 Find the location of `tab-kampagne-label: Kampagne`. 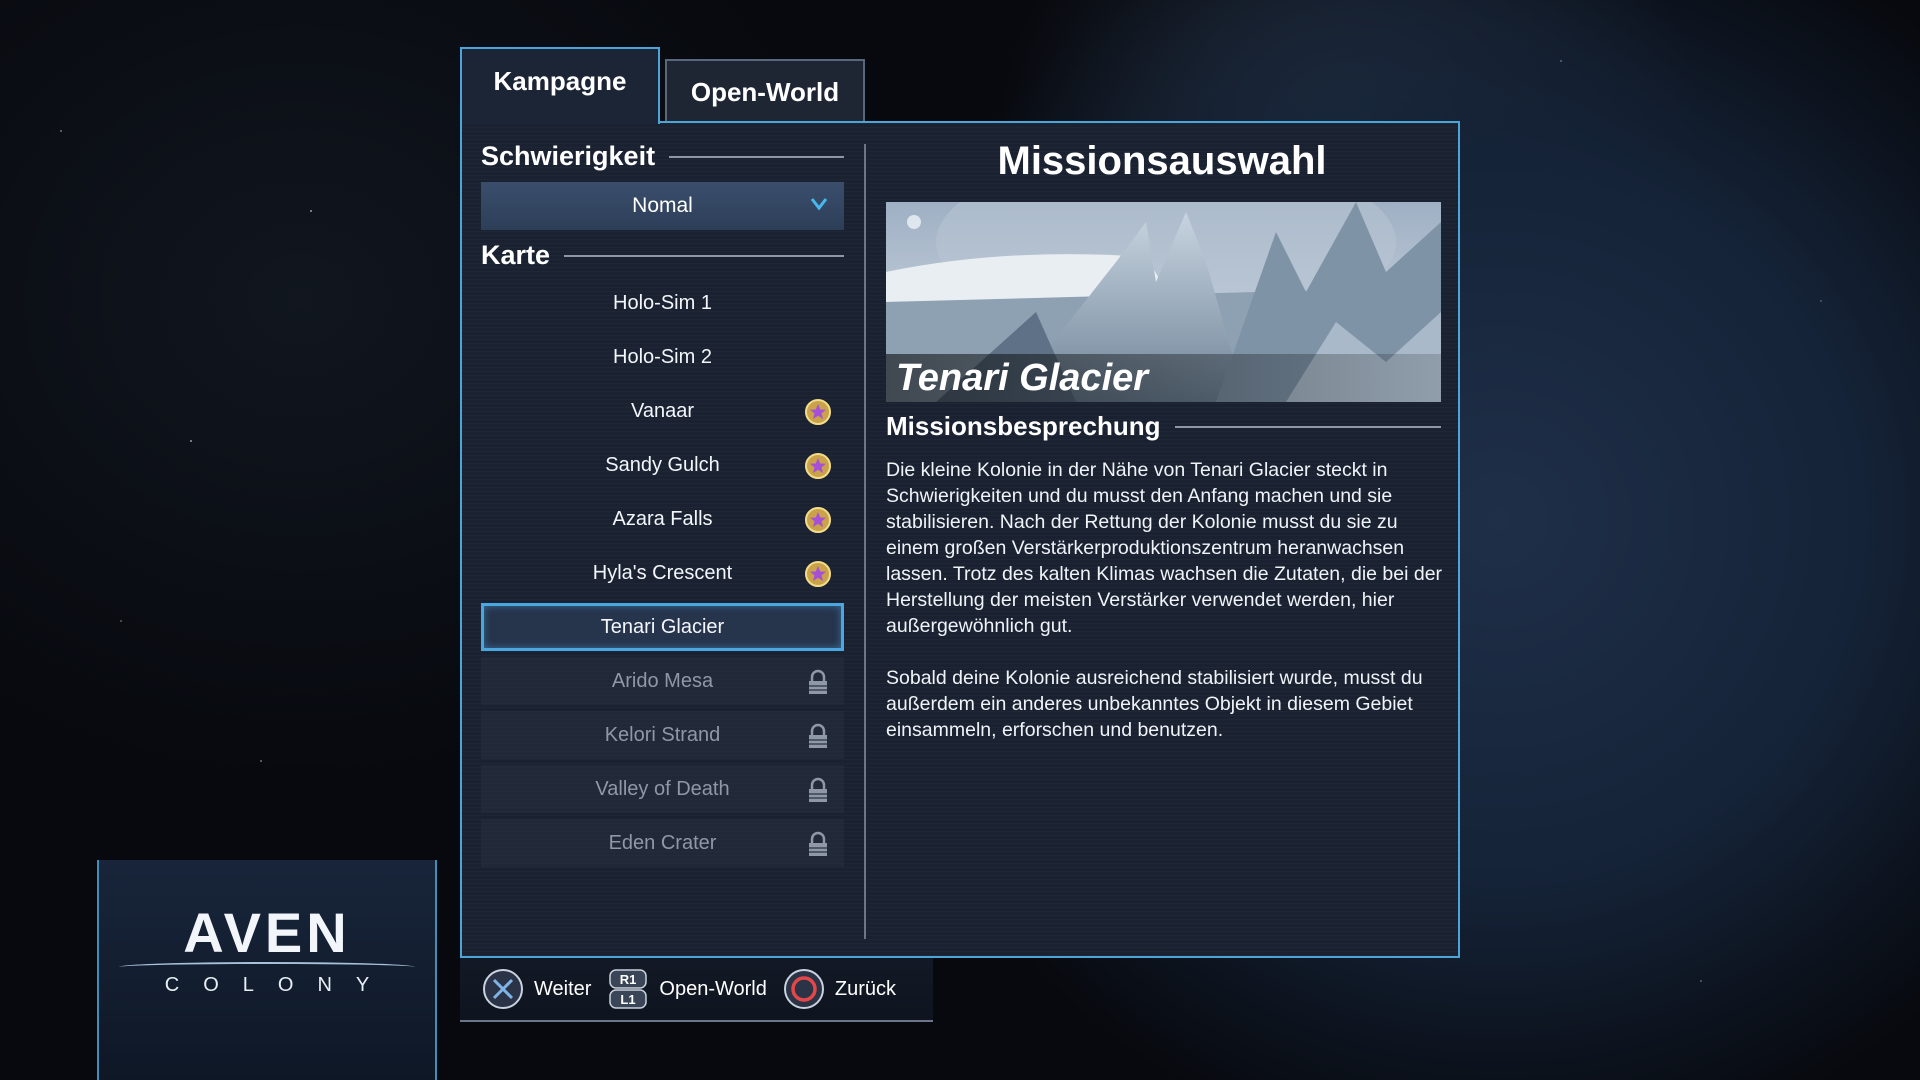

tab-kampagne-label: Kampagne is located at coordinates (560, 81).